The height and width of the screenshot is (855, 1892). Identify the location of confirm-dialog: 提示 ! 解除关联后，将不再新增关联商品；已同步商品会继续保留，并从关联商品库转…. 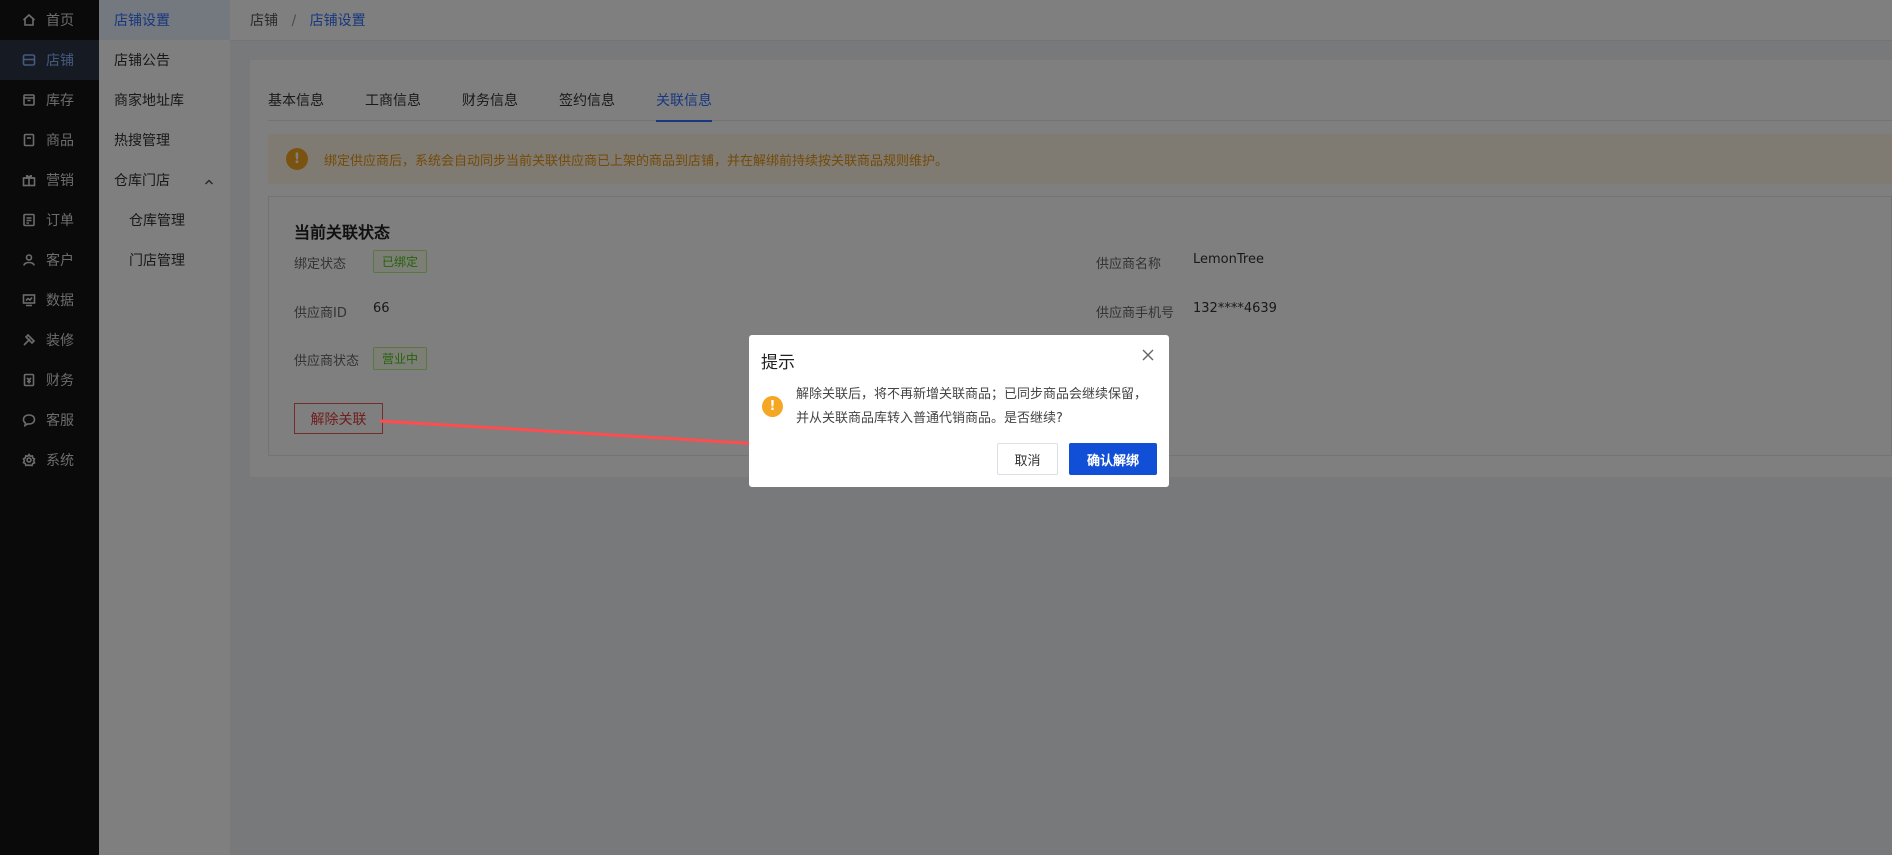
(959, 411).